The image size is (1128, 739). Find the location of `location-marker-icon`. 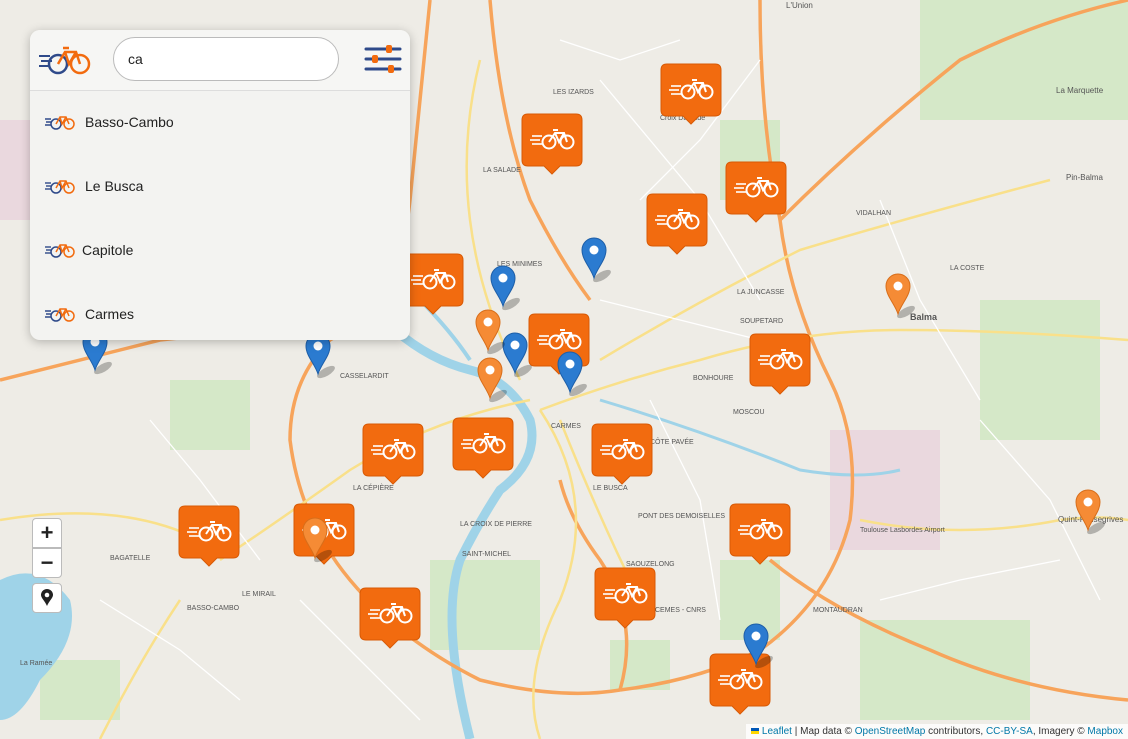

location-marker-icon is located at coordinates (47, 597).